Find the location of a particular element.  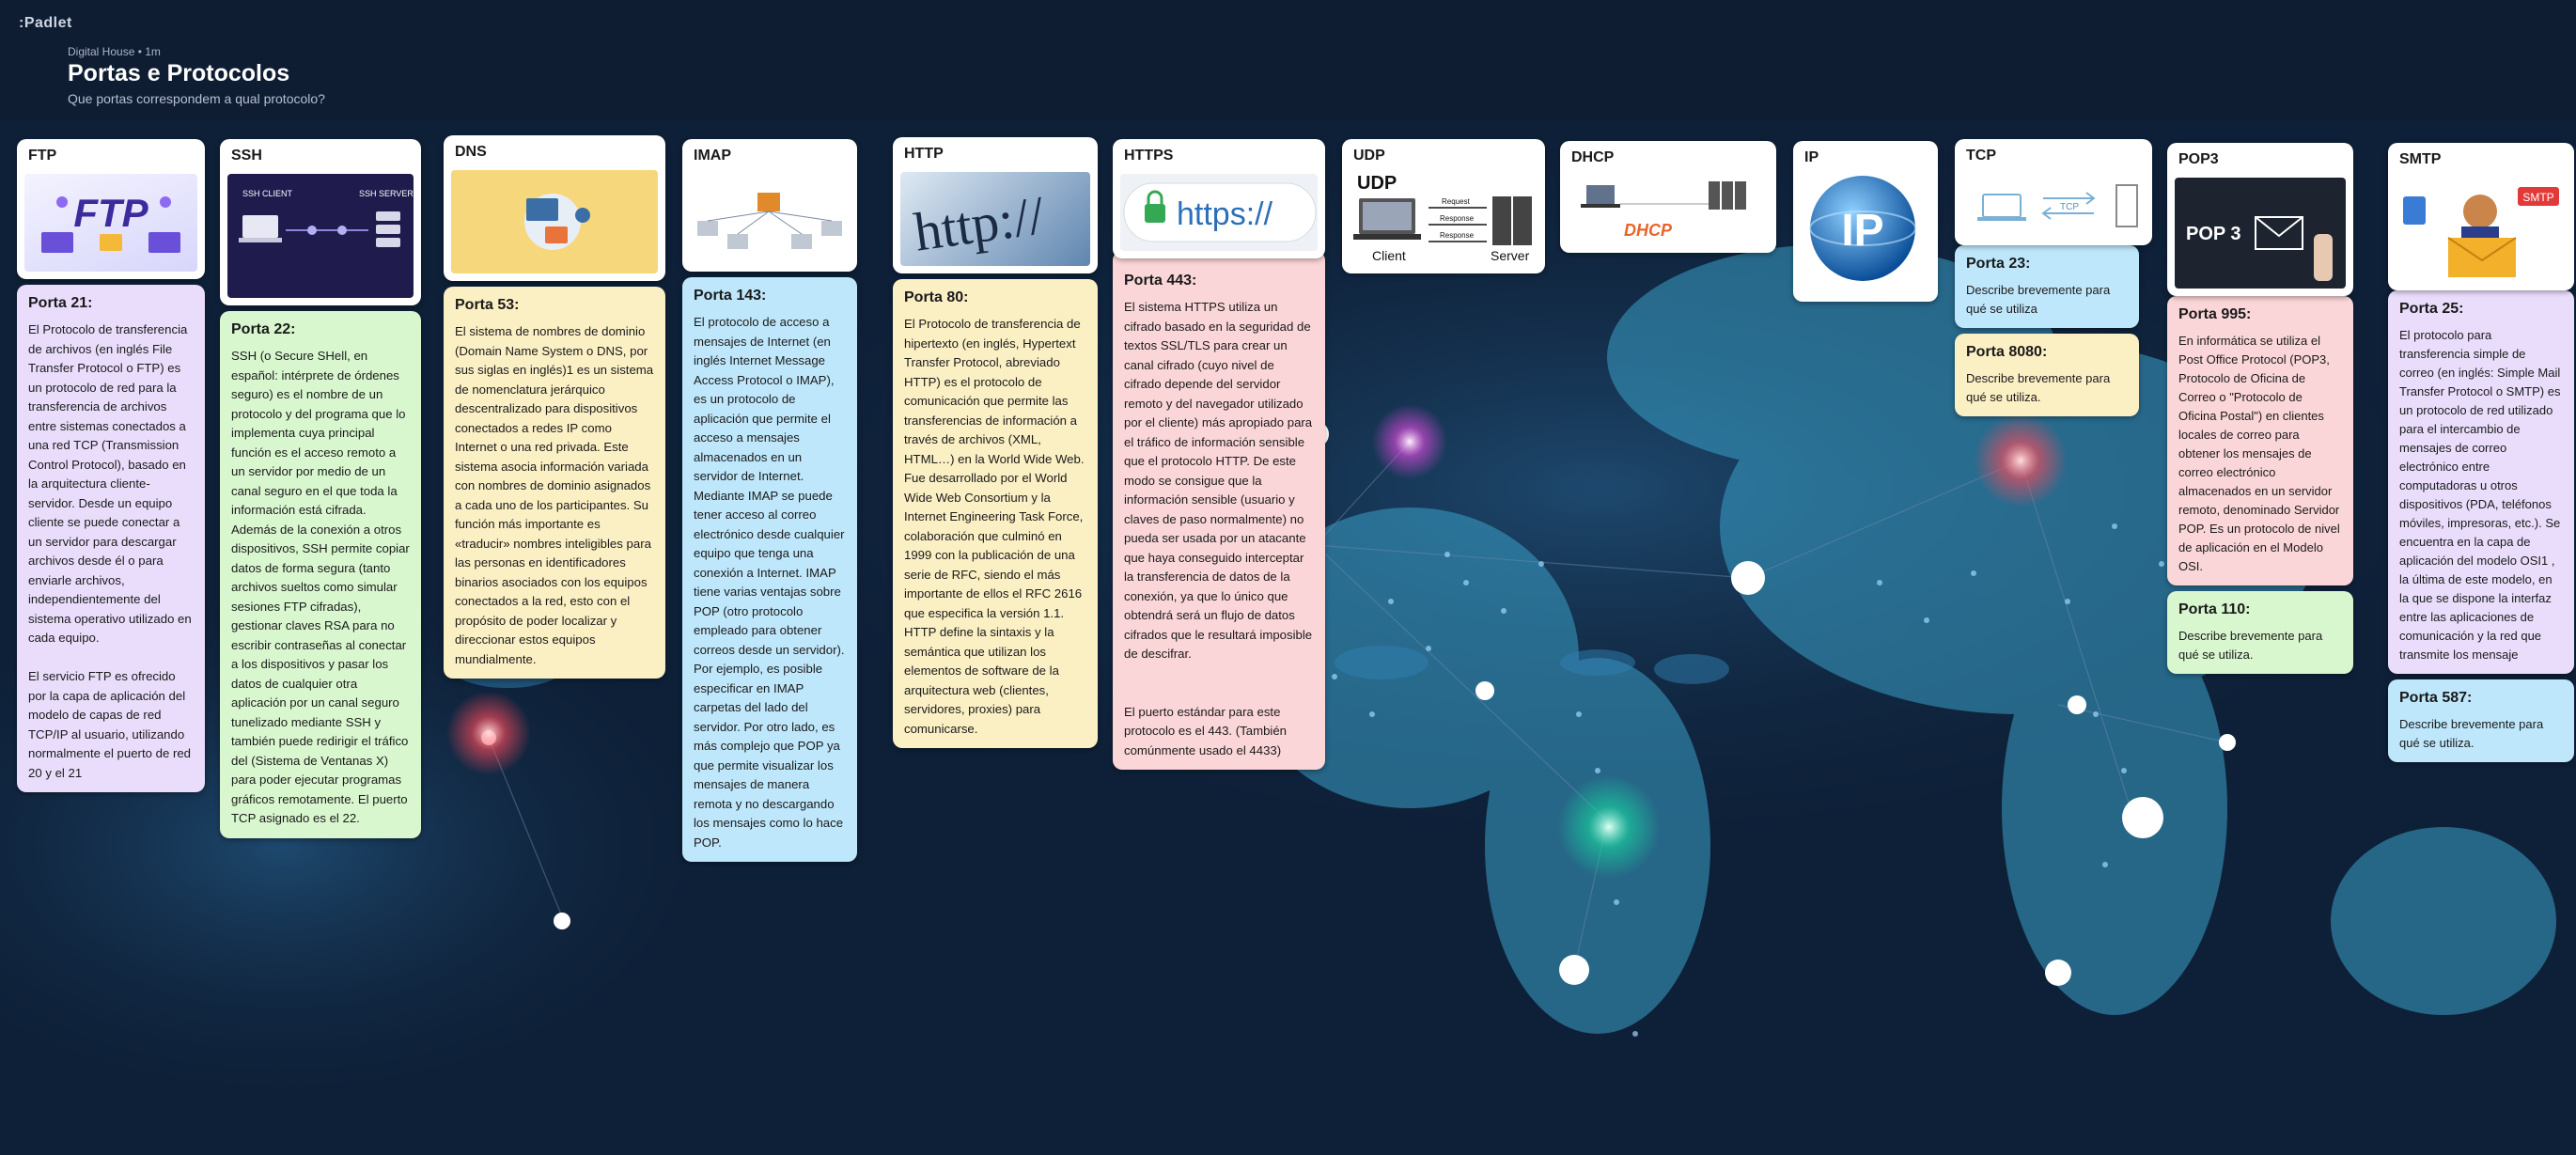

dns-illustration-icon is located at coordinates (555, 221).